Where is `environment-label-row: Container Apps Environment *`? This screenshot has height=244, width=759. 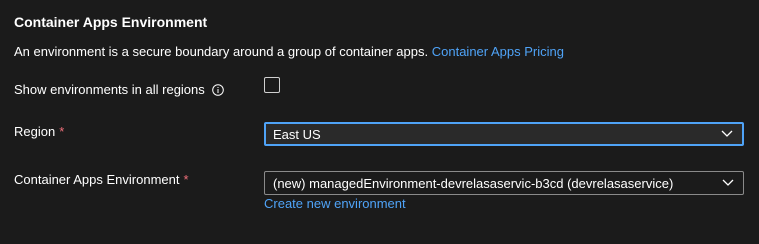 environment-label-row: Container Apps Environment * is located at coordinates (101, 179).